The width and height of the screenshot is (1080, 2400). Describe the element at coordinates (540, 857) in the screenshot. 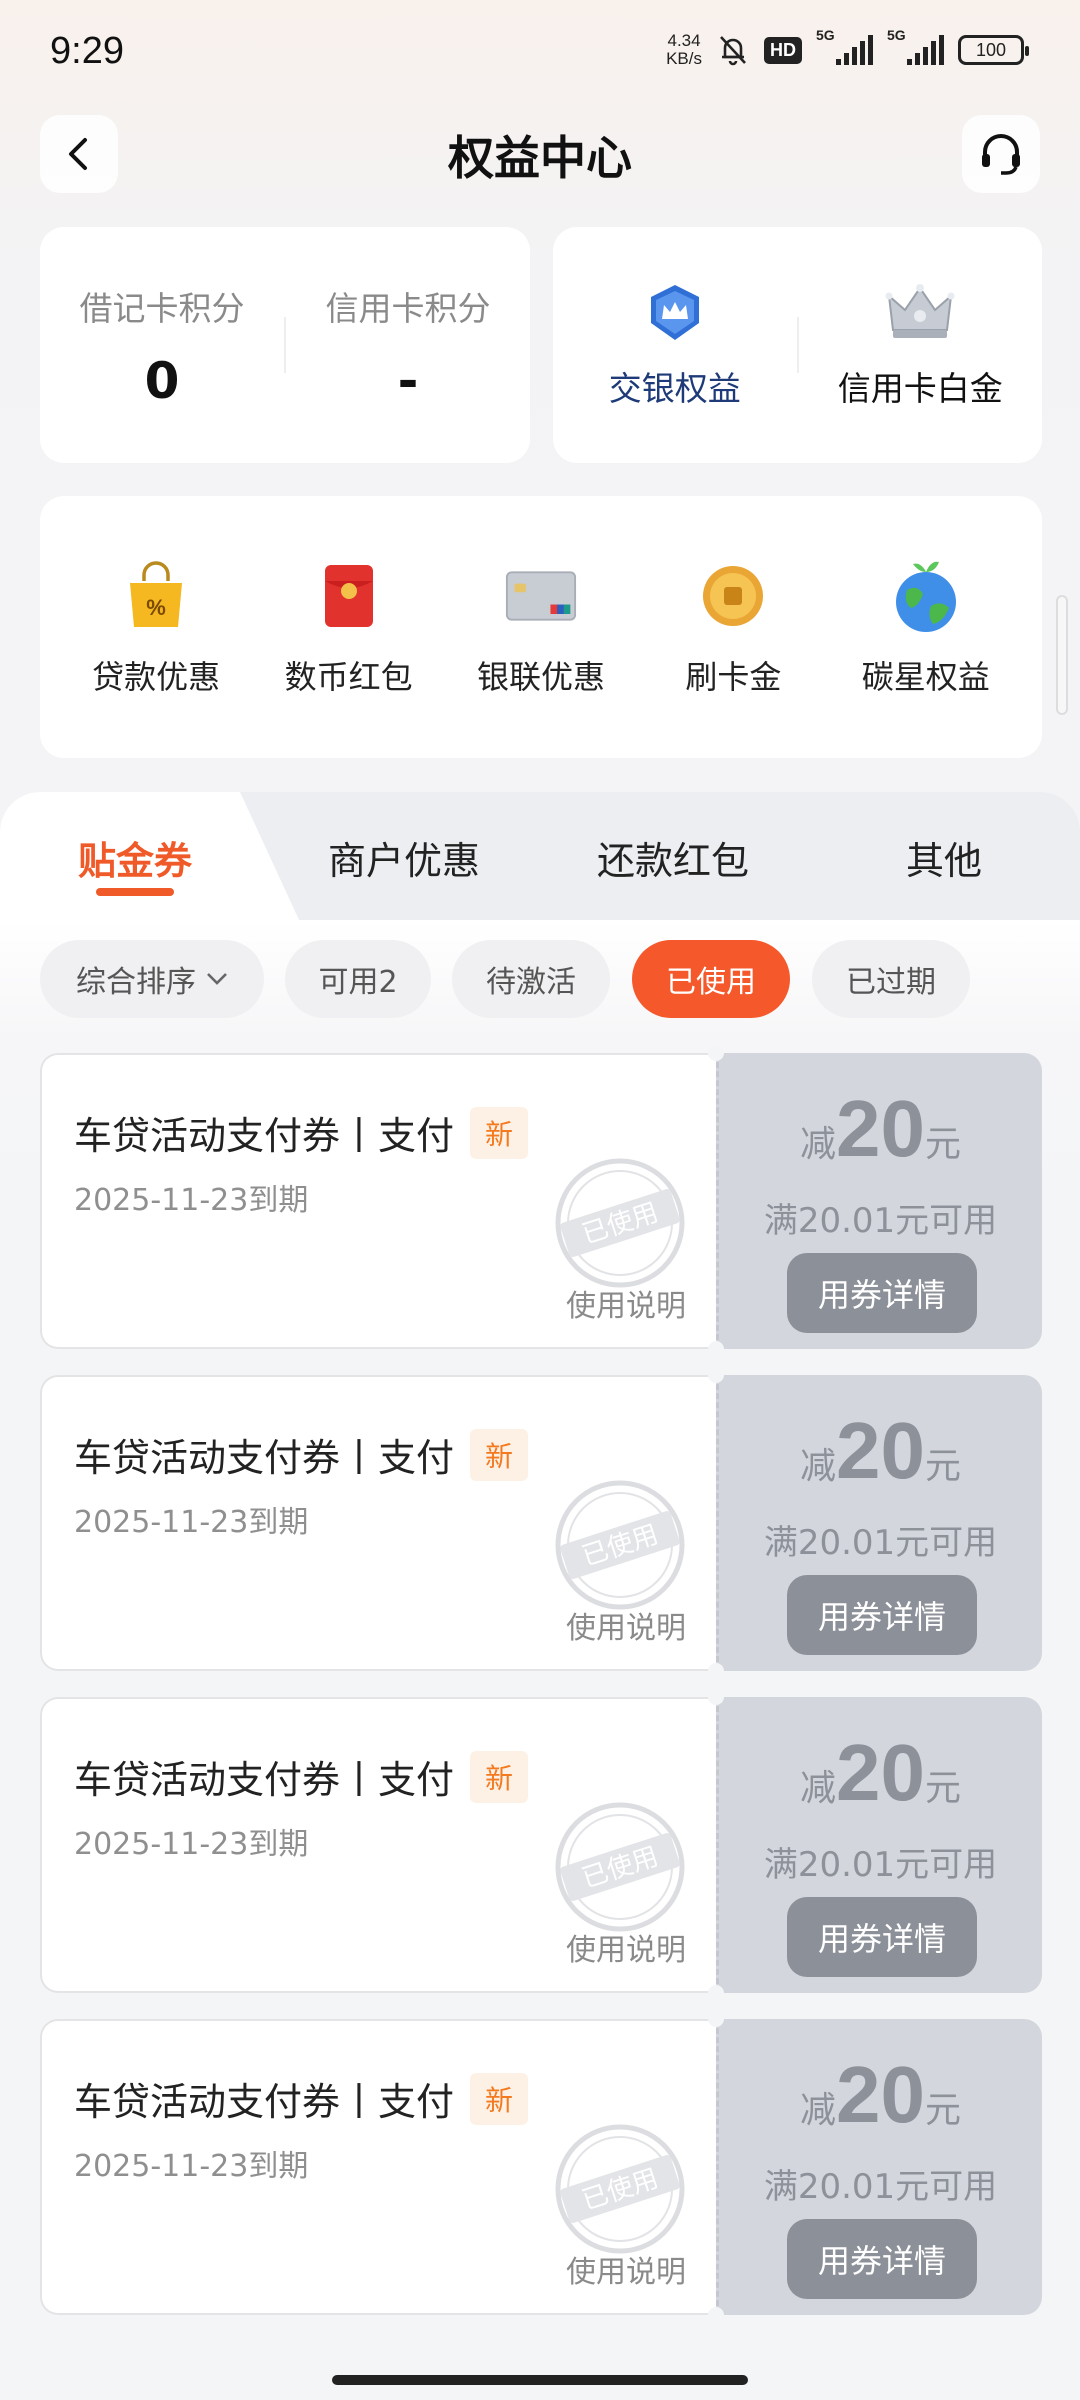

I see `coupon-tabs: 贴金券 商户优惠 还款红包 其他` at that location.